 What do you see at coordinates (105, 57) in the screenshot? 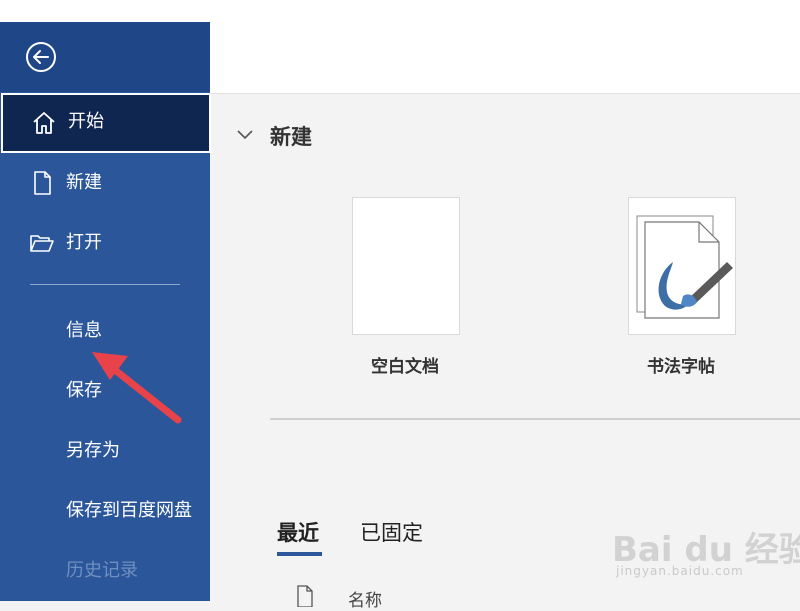
I see `sidebar-header` at bounding box center [105, 57].